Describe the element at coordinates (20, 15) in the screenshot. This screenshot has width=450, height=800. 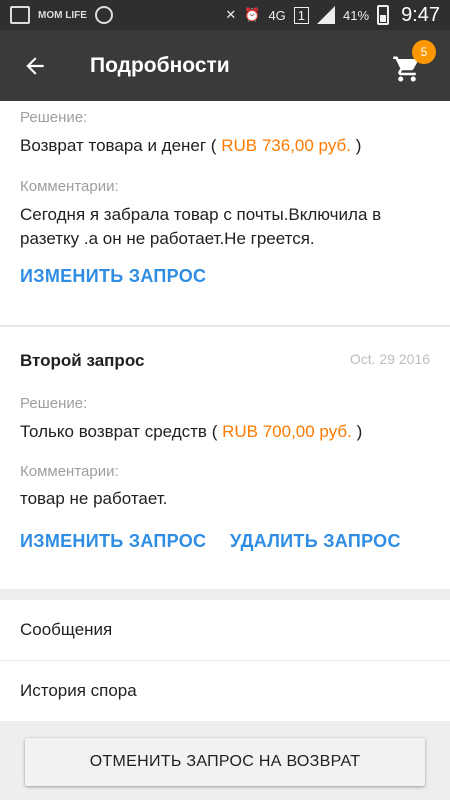
I see `gallery-icon` at that location.